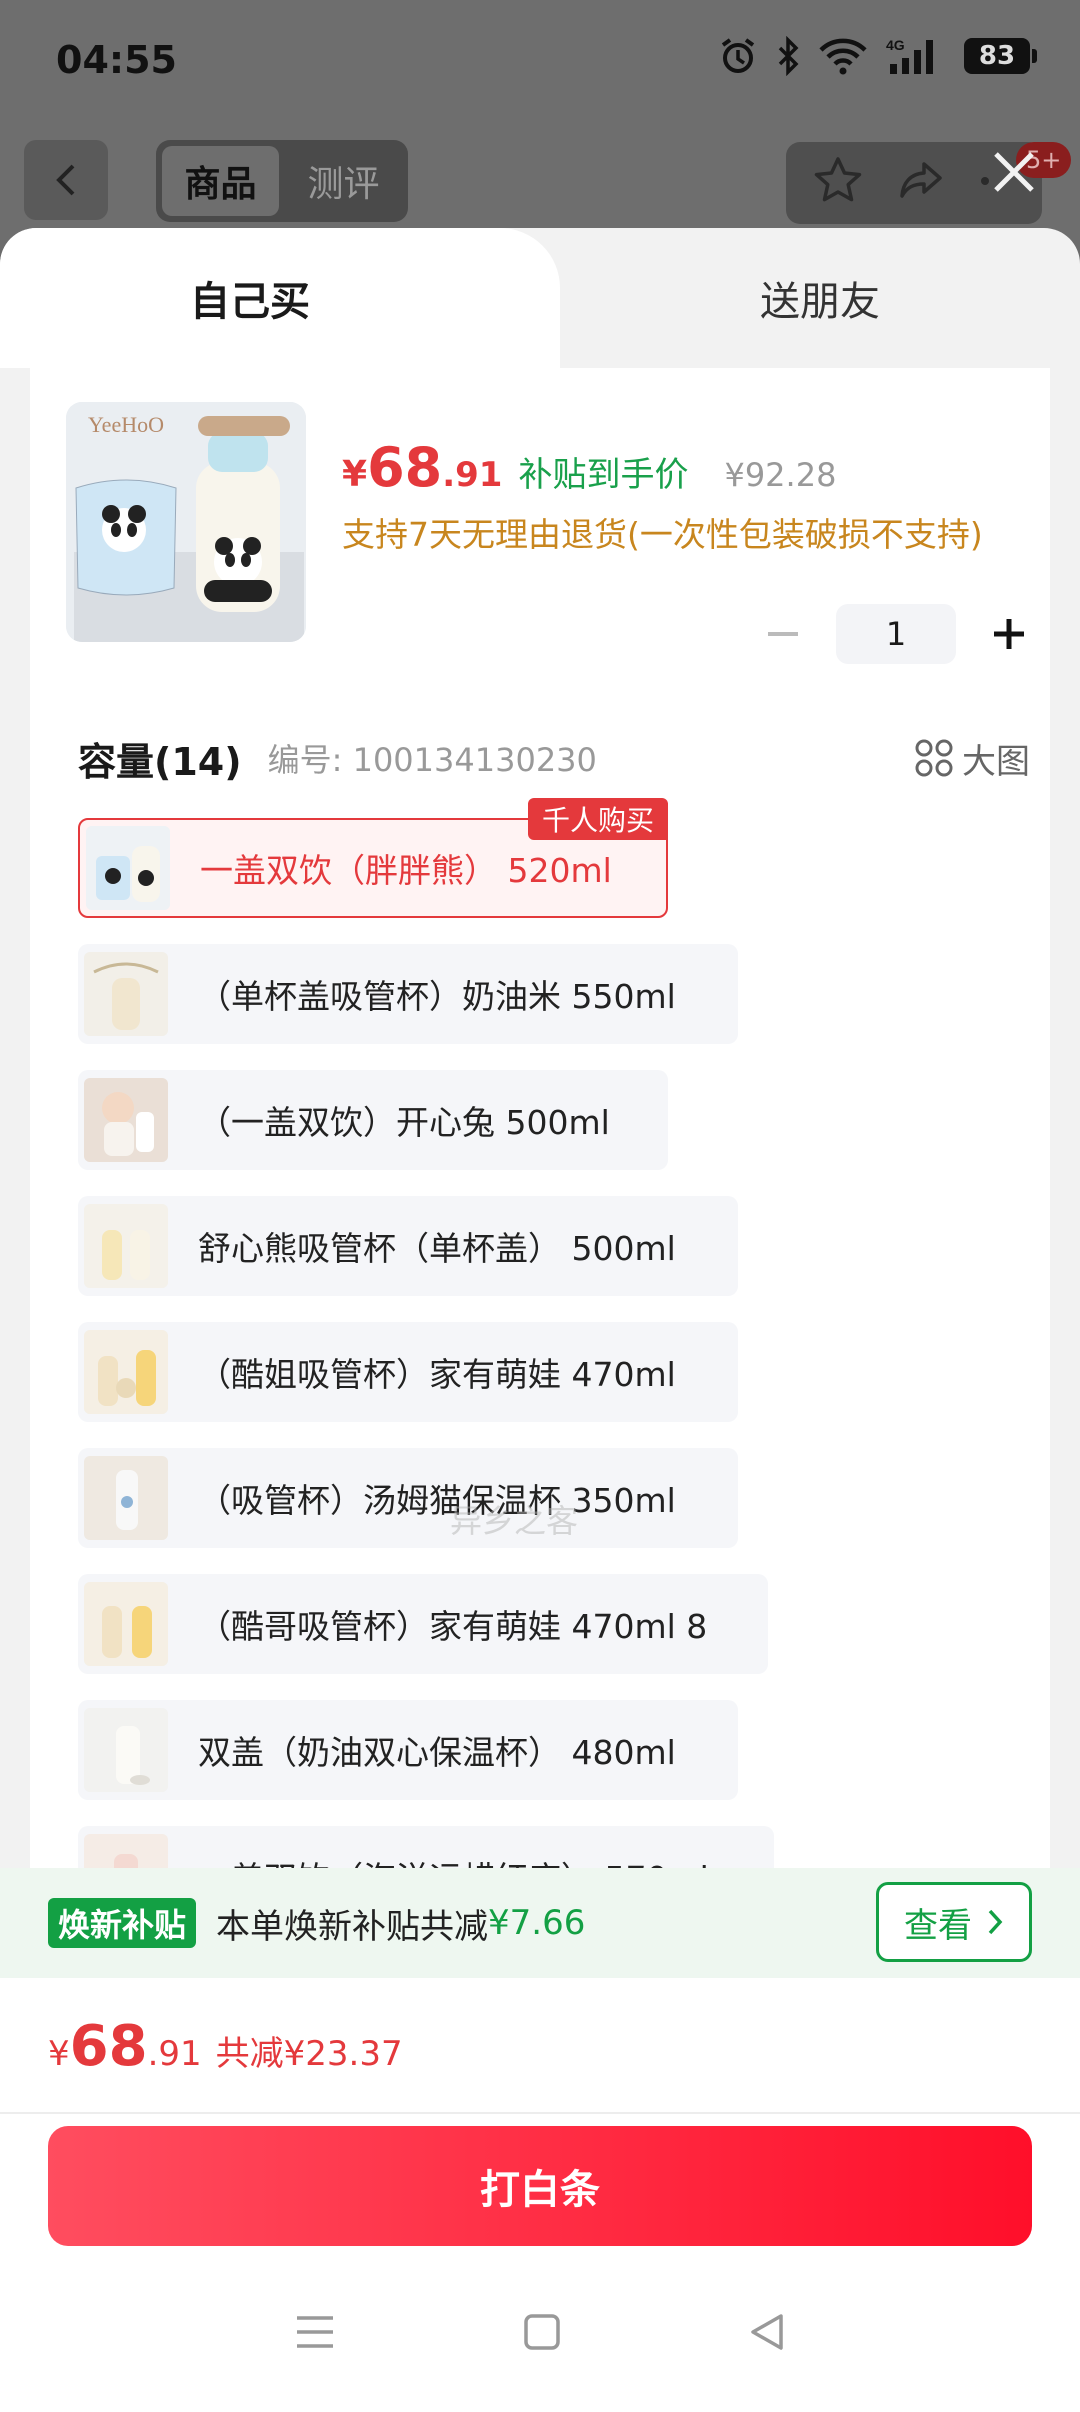 The height and width of the screenshot is (2412, 1080). What do you see at coordinates (938, 1925) in the screenshot?
I see `view-subsidy-label: 查看` at bounding box center [938, 1925].